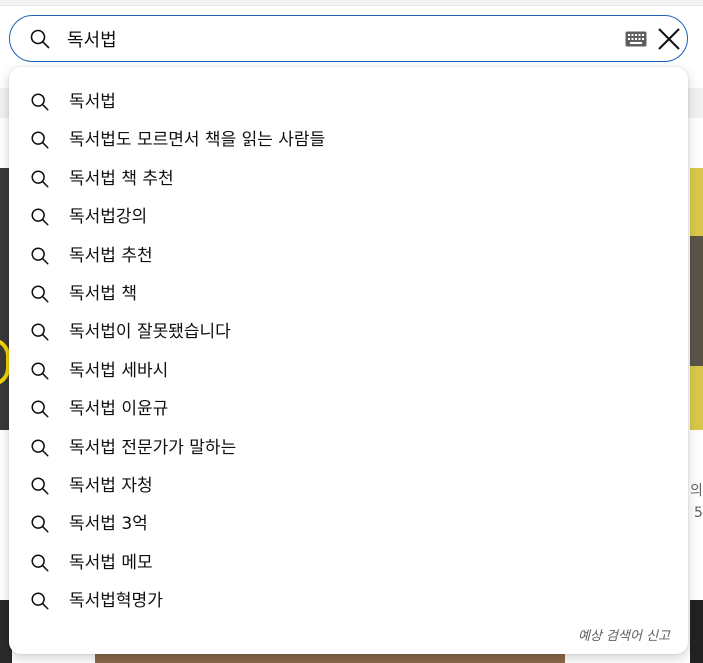 This screenshot has height=663, width=703. Describe the element at coordinates (348, 332) in the screenshot. I see `suggestion-item: 독서법이 잘못됐습니다` at that location.